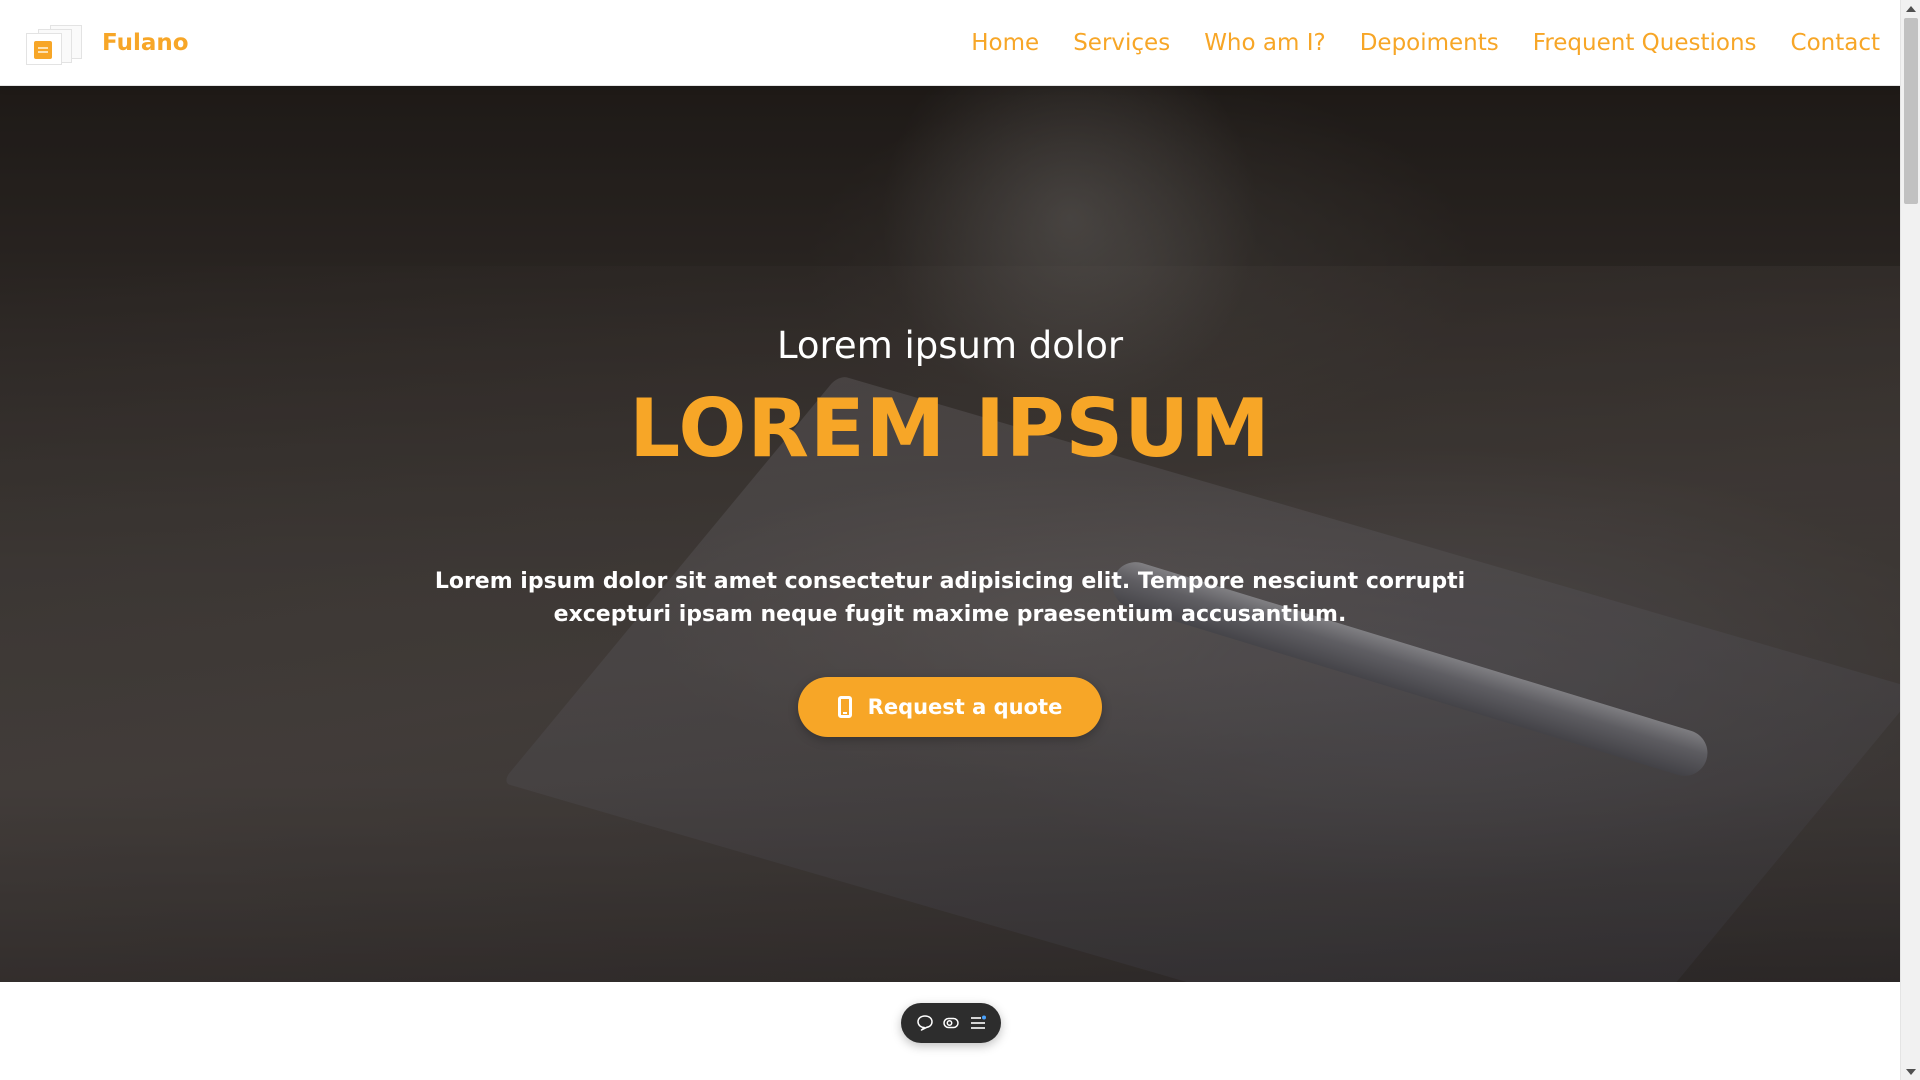 This screenshot has width=1920, height=1080. What do you see at coordinates (1645, 43) in the screenshot?
I see `nav-item-frequent-questions: Frequent Questions` at bounding box center [1645, 43].